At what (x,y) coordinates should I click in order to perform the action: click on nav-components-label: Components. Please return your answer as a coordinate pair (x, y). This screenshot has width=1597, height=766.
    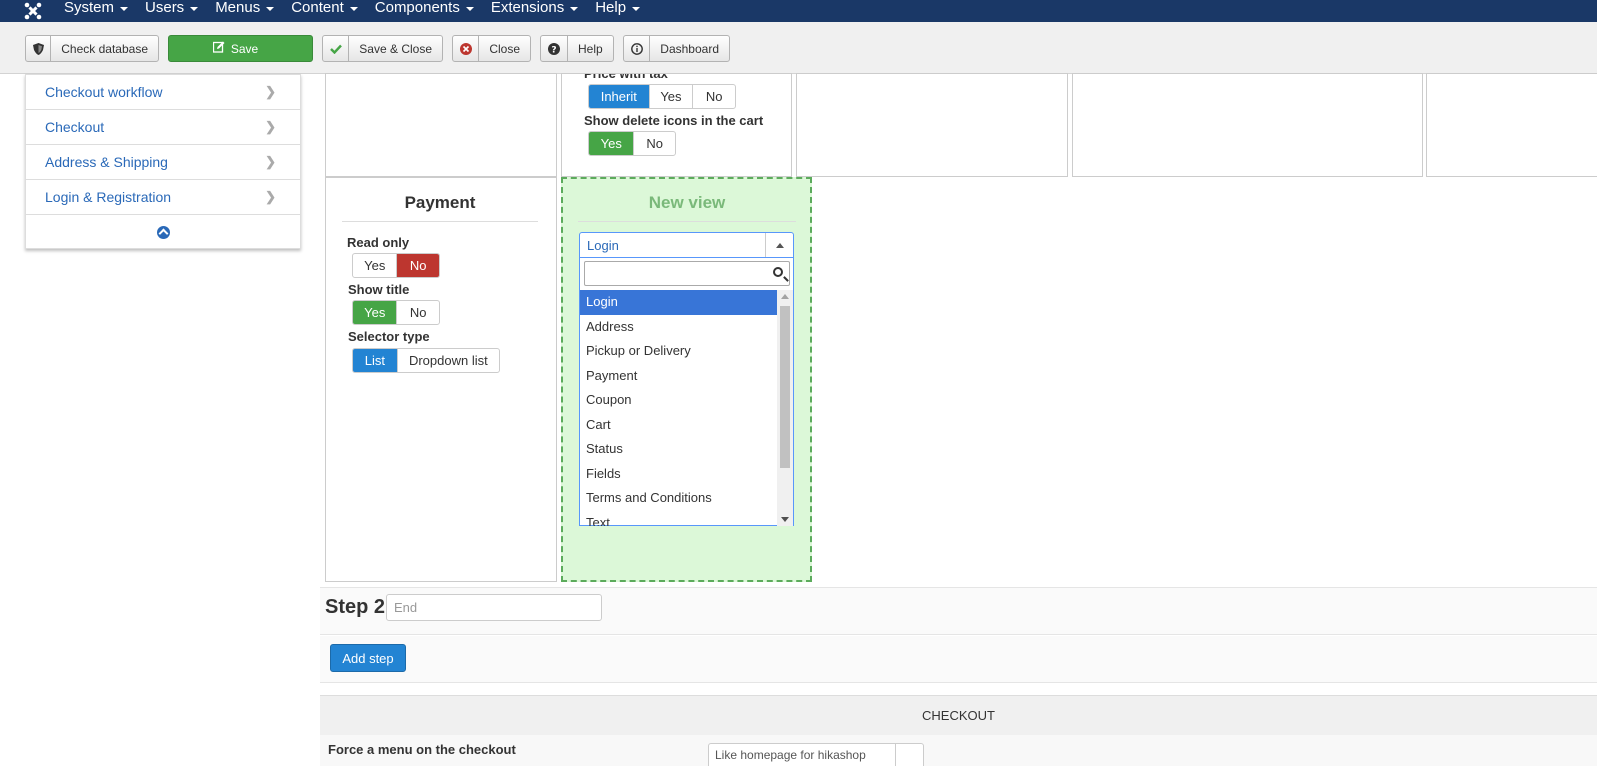
    Looking at the image, I should click on (417, 8).